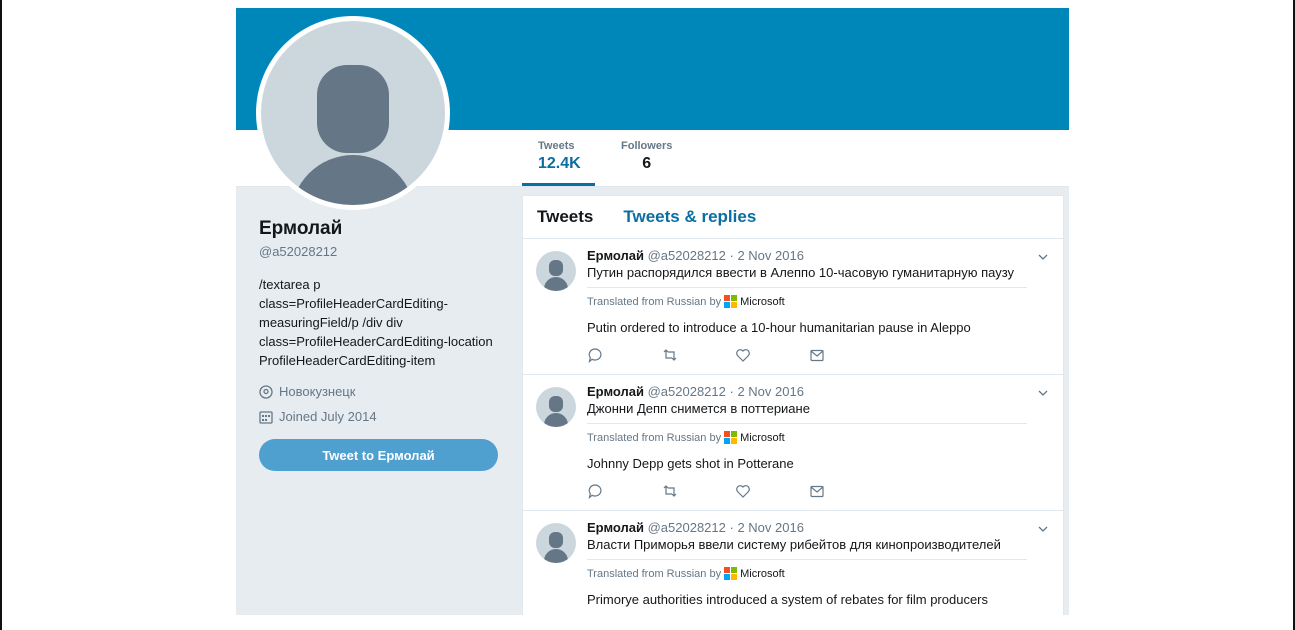 This screenshot has width=1295, height=630. I want to click on profile-handle: @a52028212, so click(384, 251).